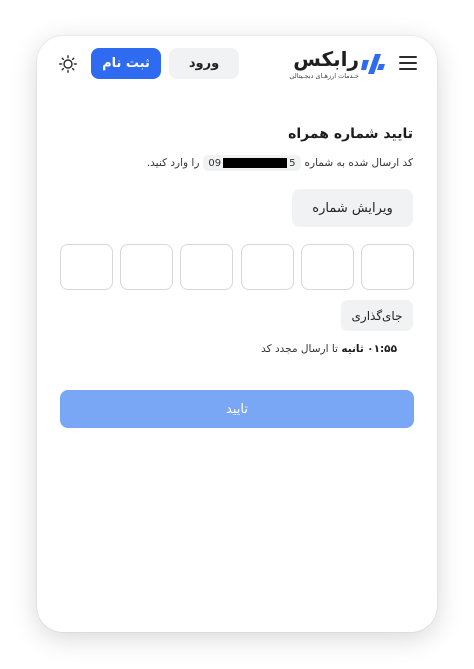  What do you see at coordinates (352, 208) in the screenshot?
I see `edit-phone-button: ویرایش شماره` at bounding box center [352, 208].